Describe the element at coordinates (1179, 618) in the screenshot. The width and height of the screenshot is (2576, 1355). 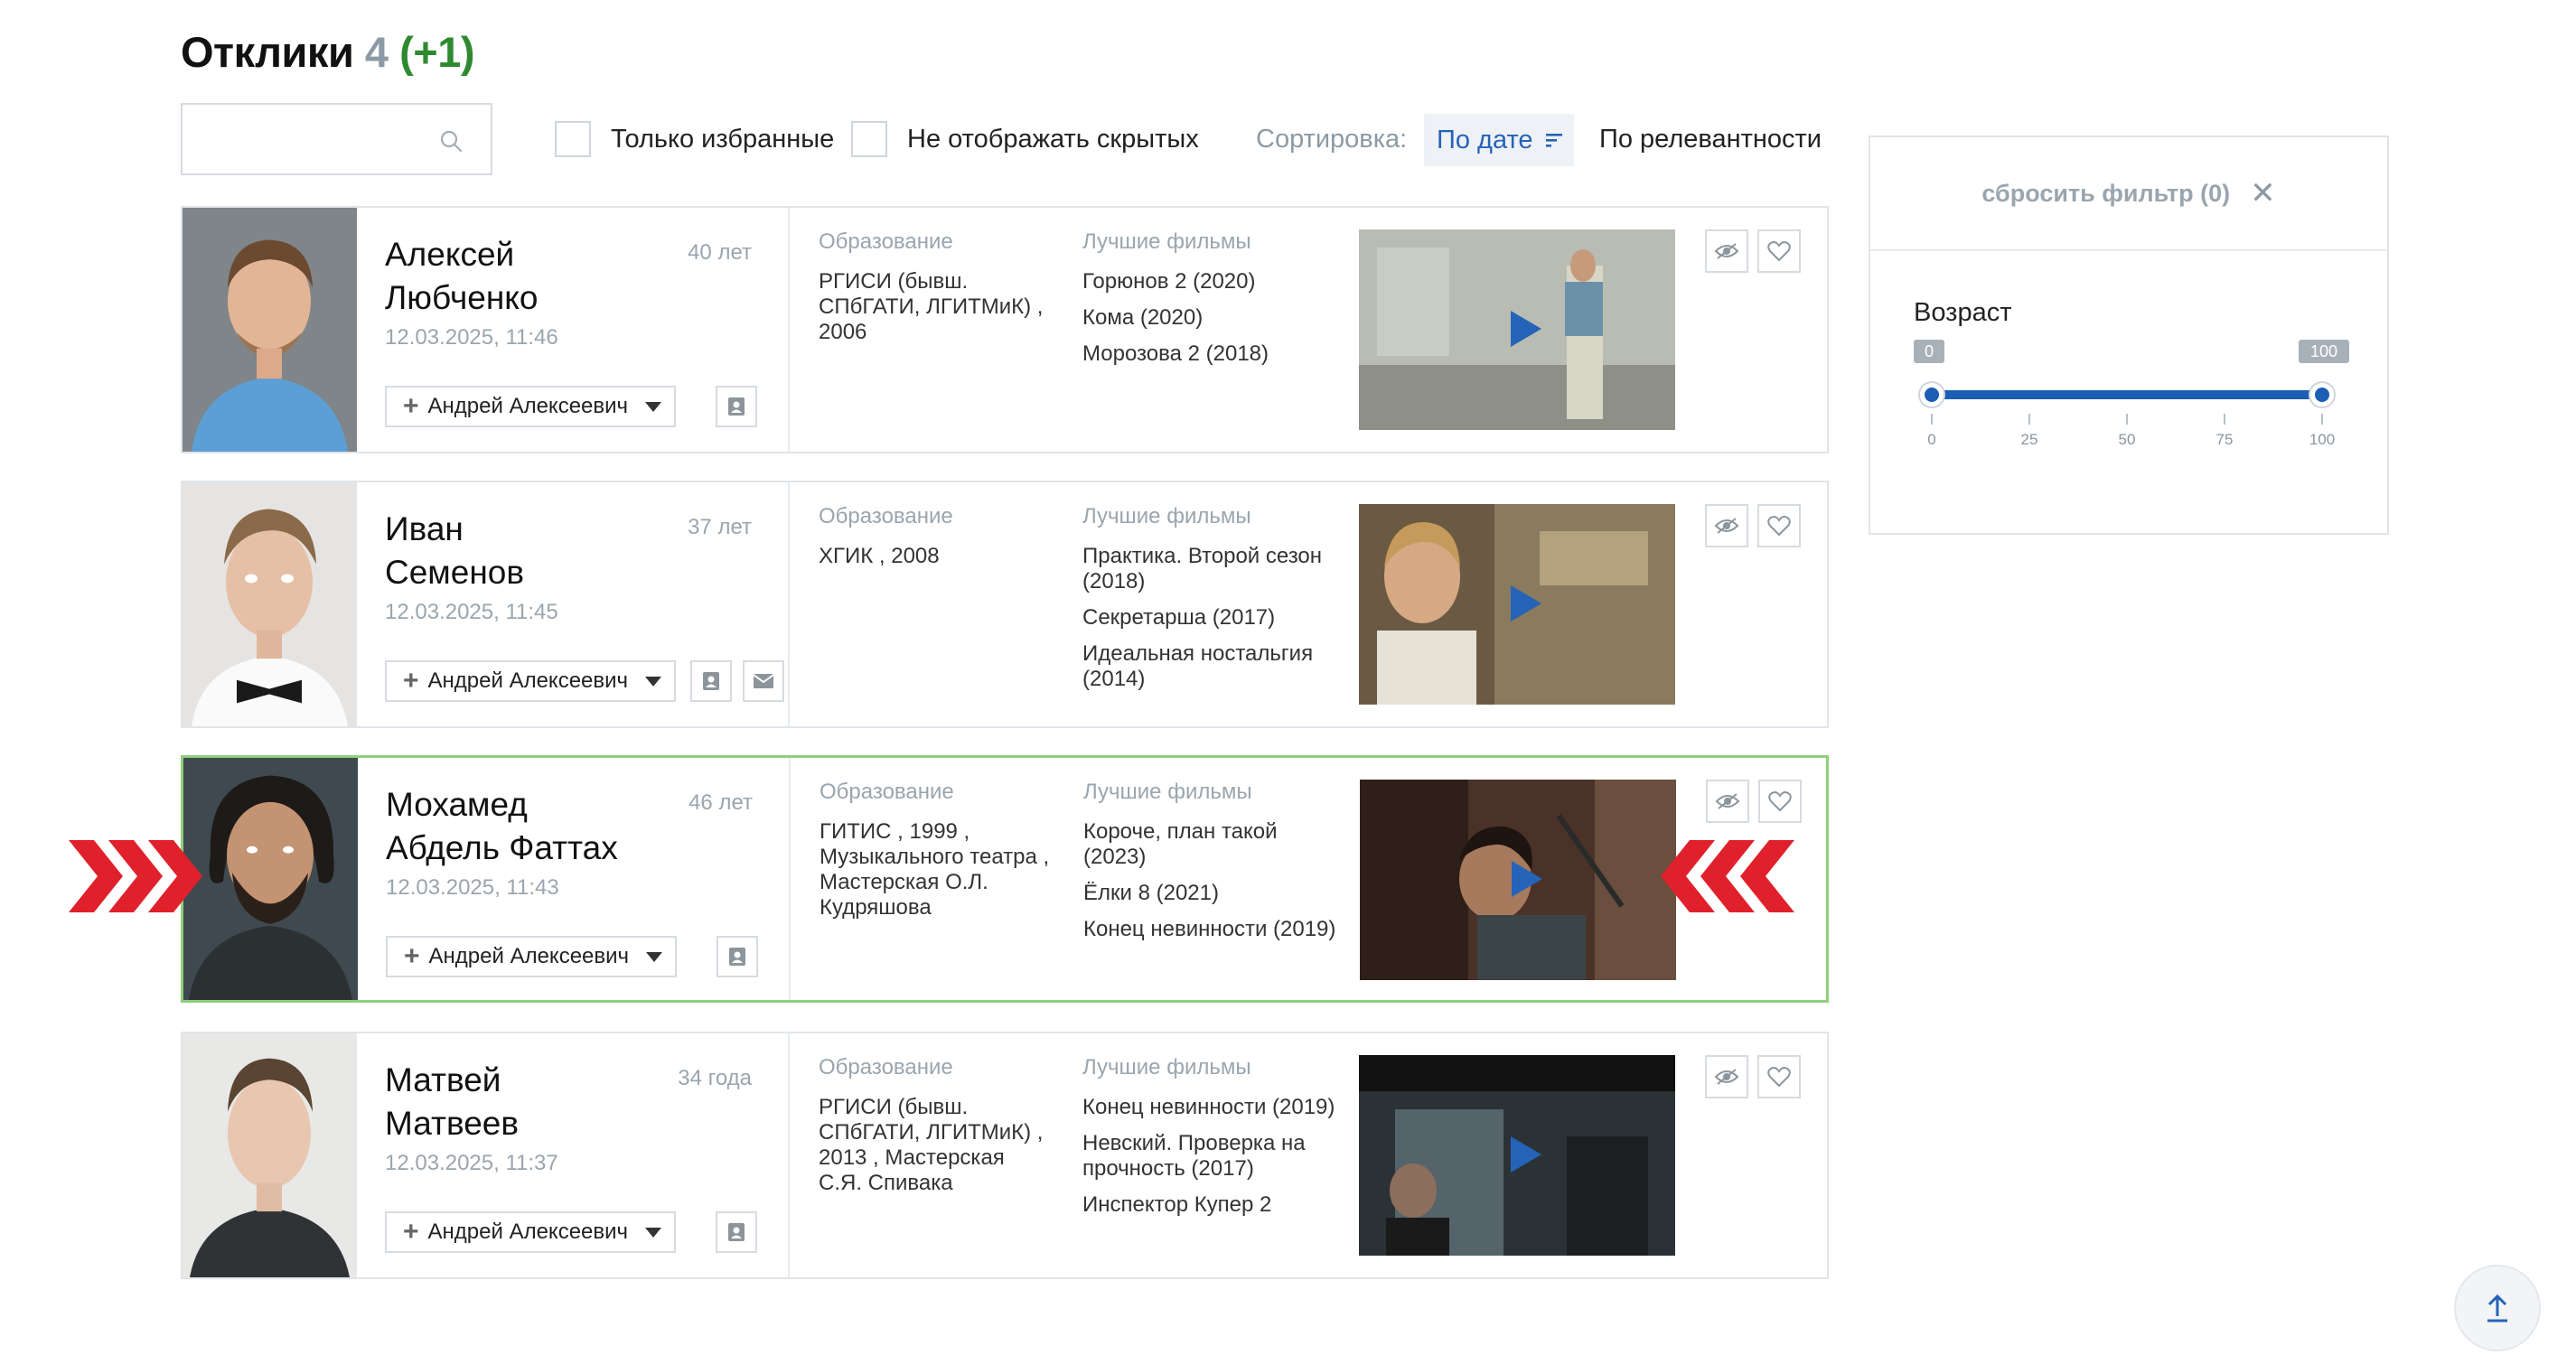
I see `film-item: Секретарша (2017)` at that location.